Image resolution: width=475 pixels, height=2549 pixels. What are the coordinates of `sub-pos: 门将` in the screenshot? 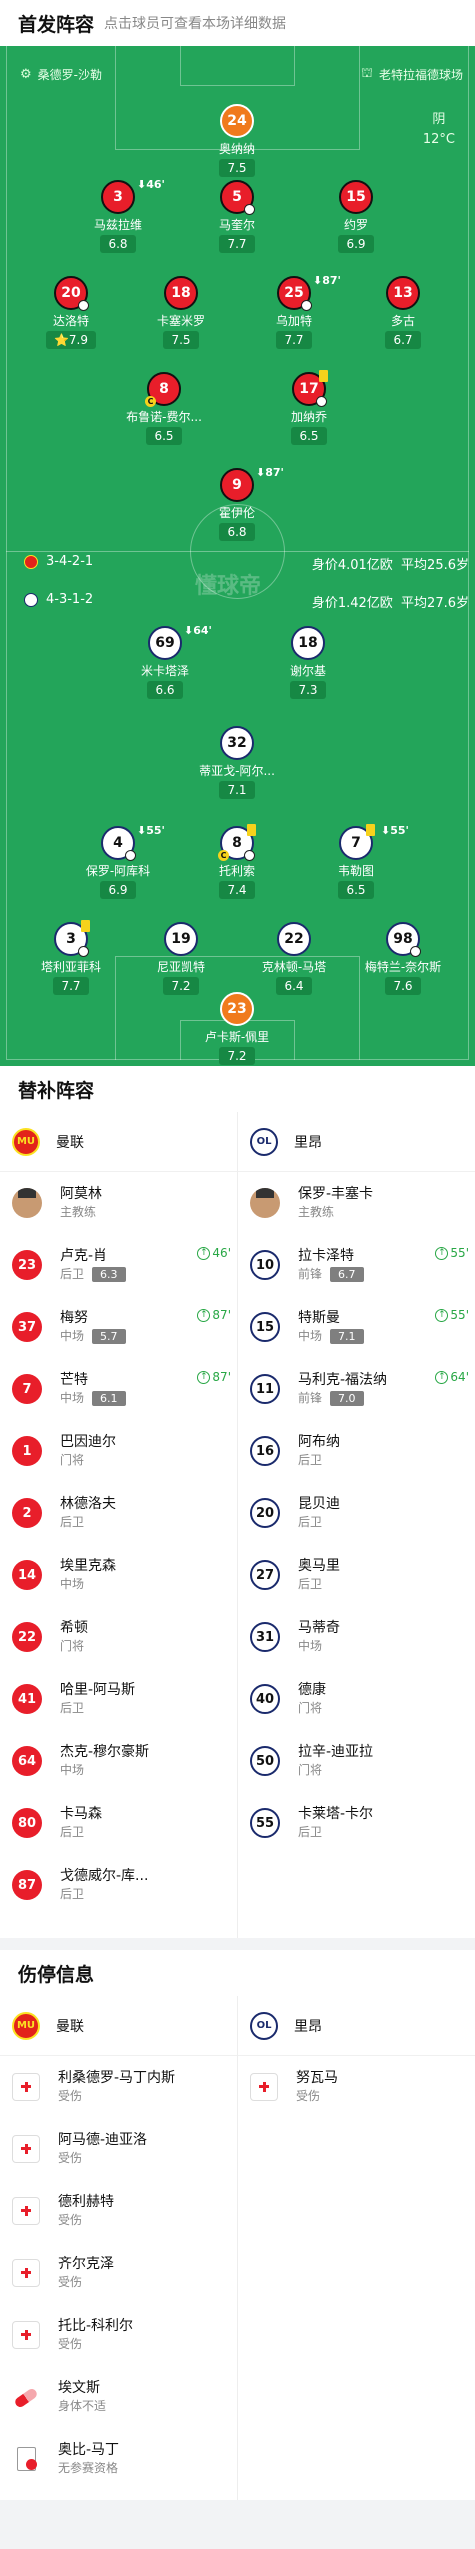 It's located at (72, 1646).